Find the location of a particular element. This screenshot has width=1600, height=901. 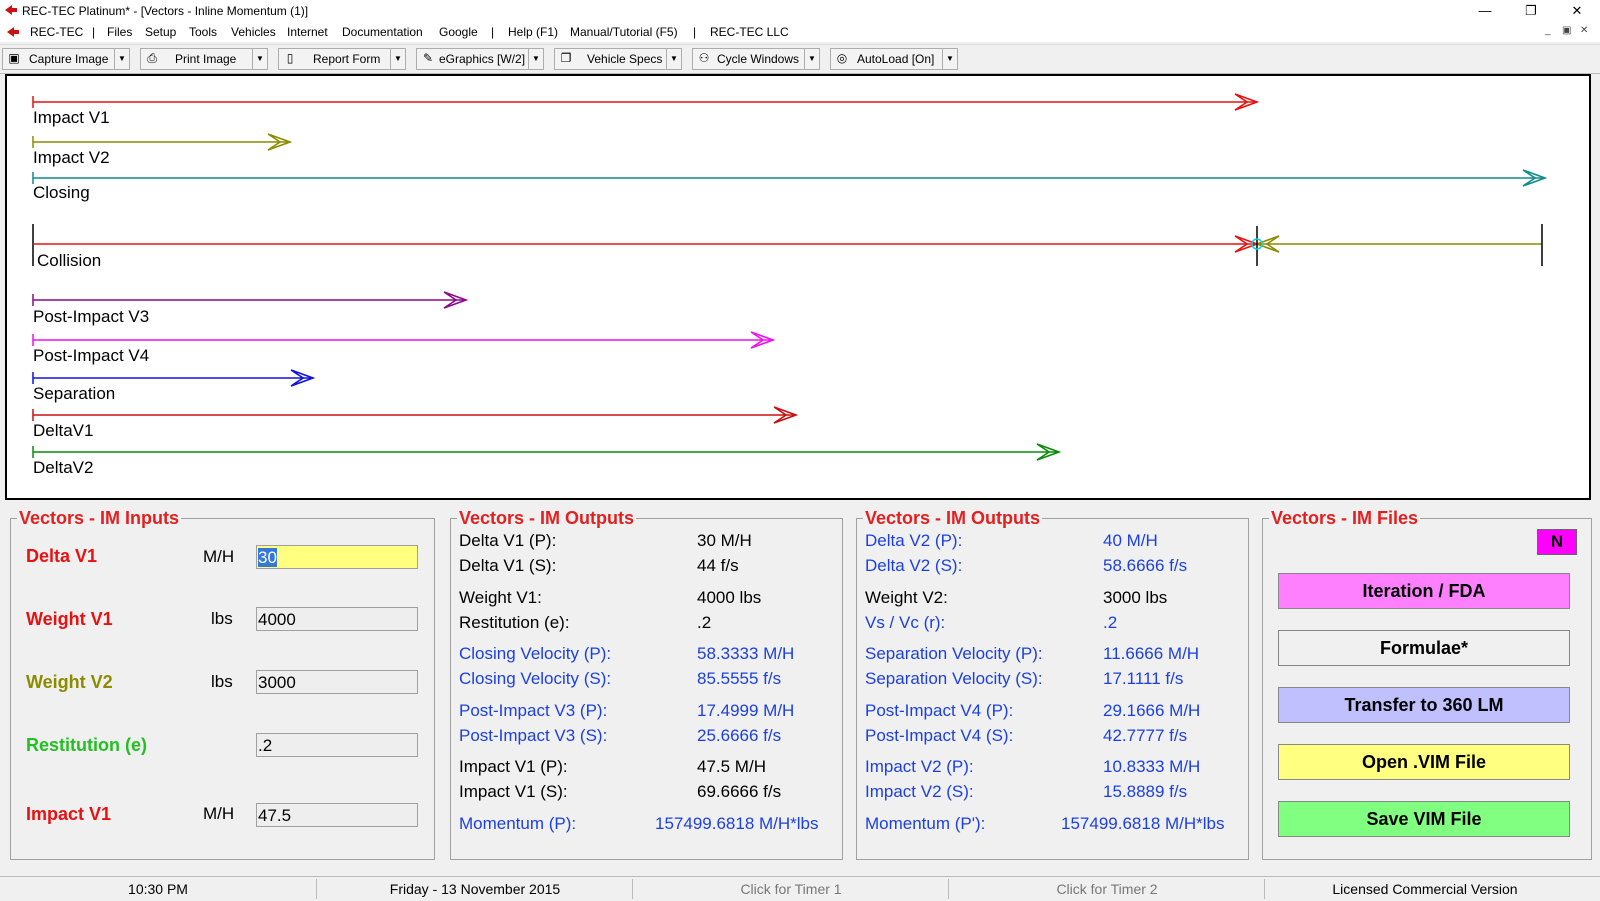

restitution-label: Restitution (e) is located at coordinates (86, 745).